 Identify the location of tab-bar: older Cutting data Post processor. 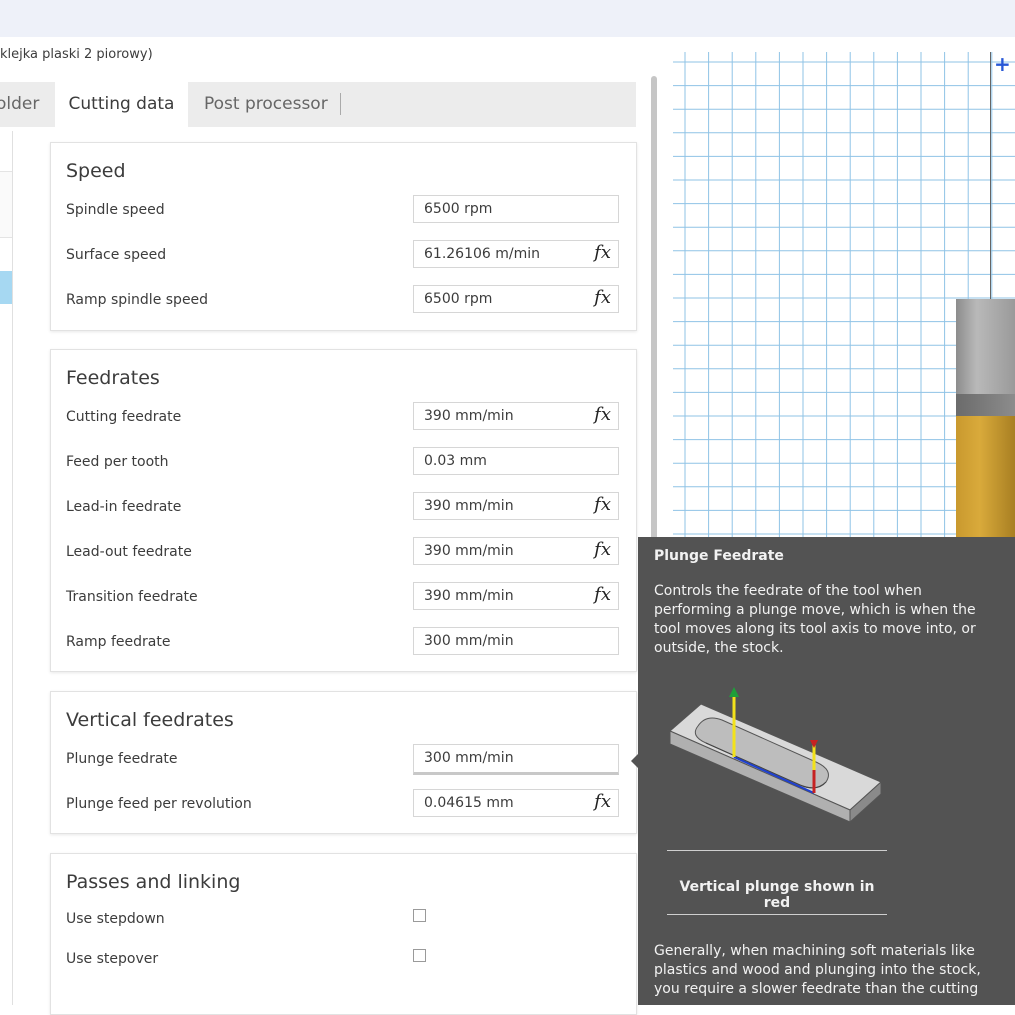
(318, 104).